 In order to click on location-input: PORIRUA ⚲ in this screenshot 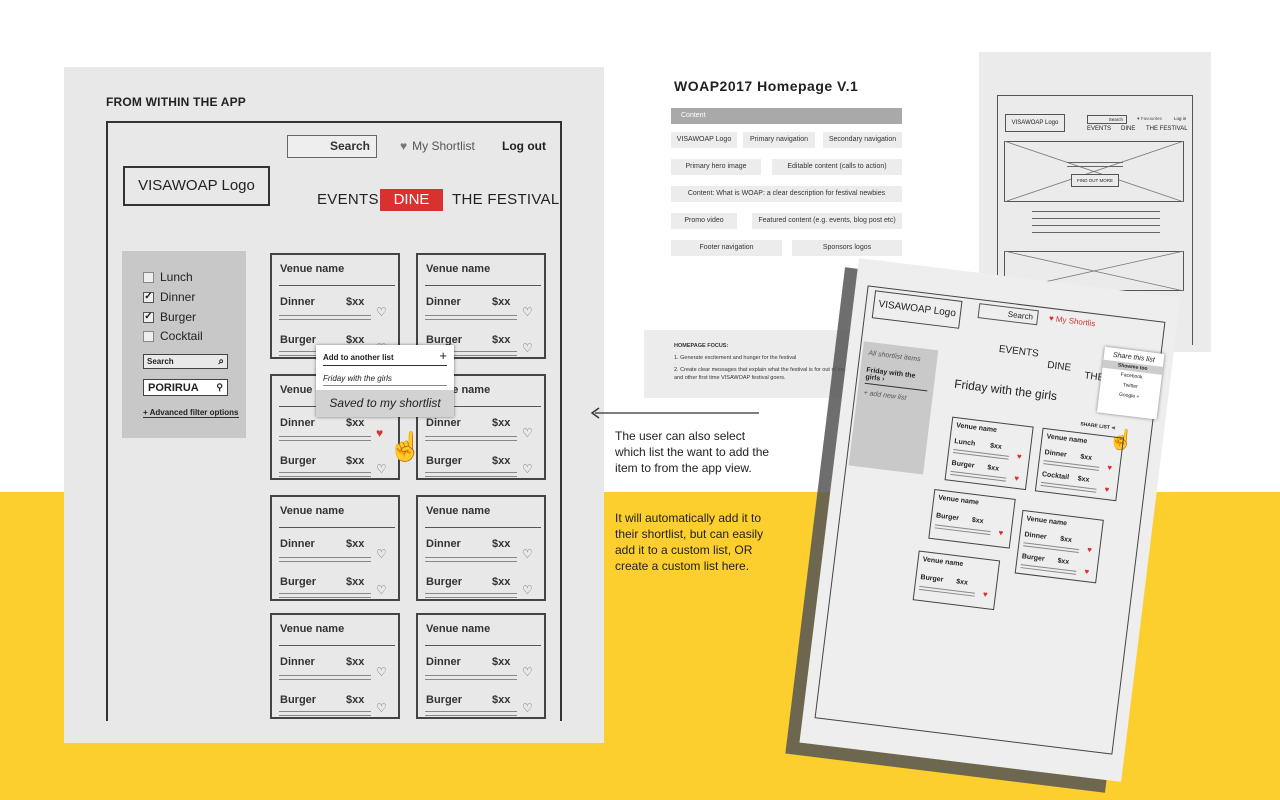, I will do `click(185, 387)`.